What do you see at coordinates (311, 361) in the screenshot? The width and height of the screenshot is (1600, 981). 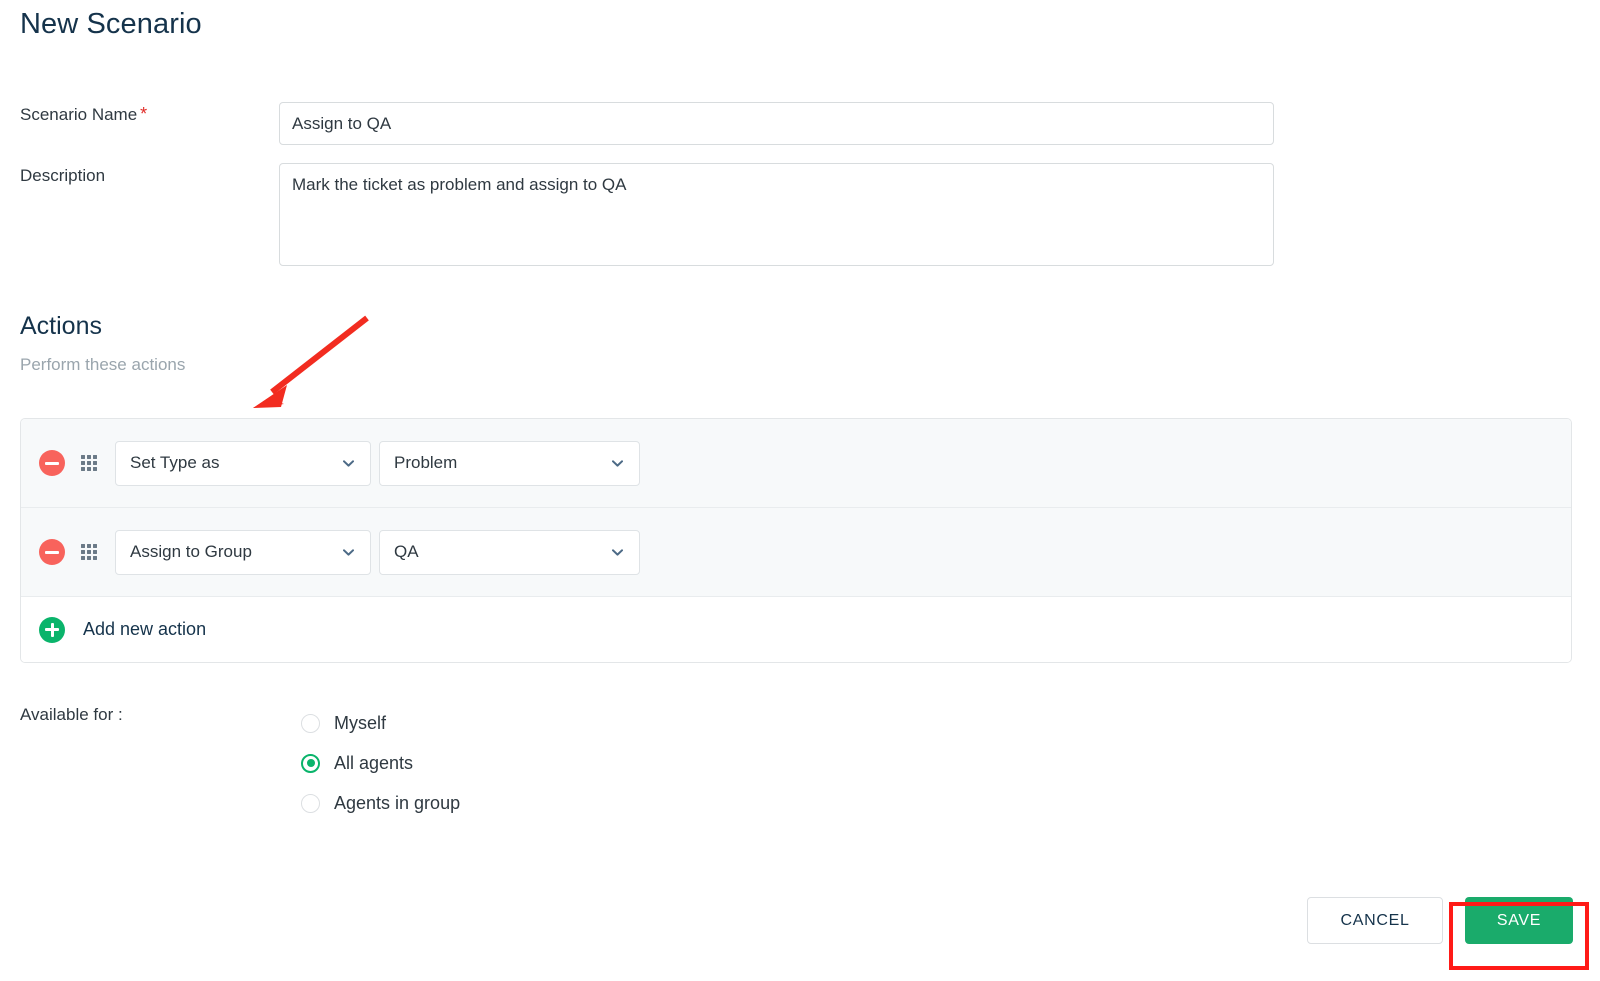 I see `red-arrow-annotation` at bounding box center [311, 361].